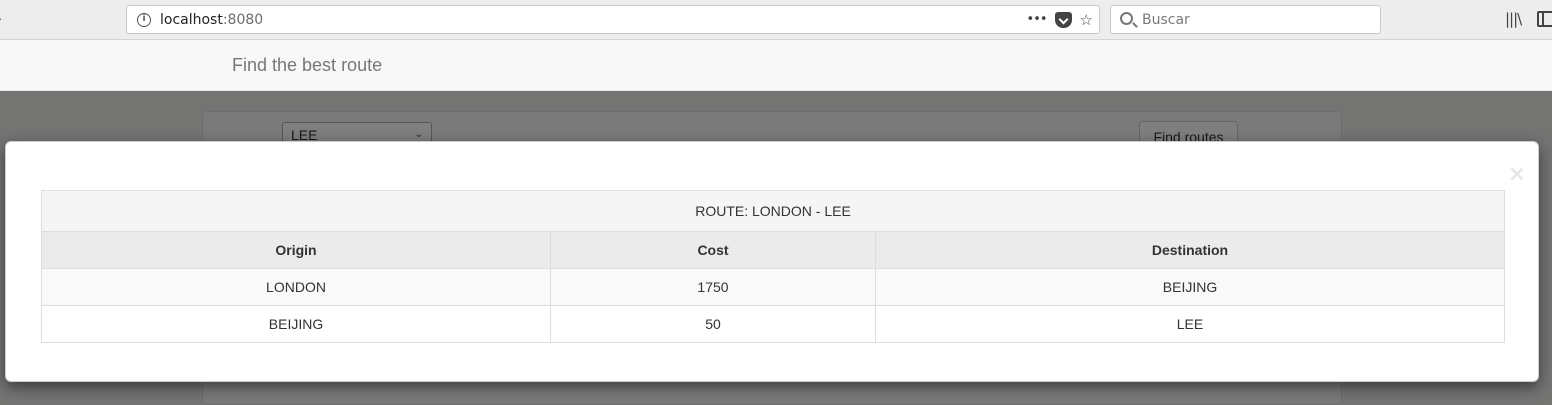 The height and width of the screenshot is (405, 1552). I want to click on browser-search-box, so click(1245, 19).